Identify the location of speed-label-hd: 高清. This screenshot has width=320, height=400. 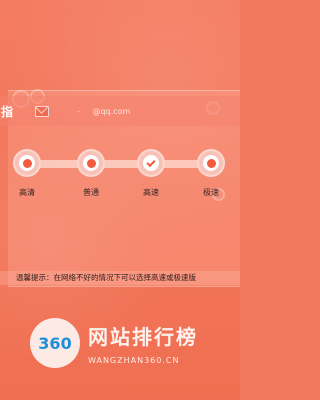
(27, 192).